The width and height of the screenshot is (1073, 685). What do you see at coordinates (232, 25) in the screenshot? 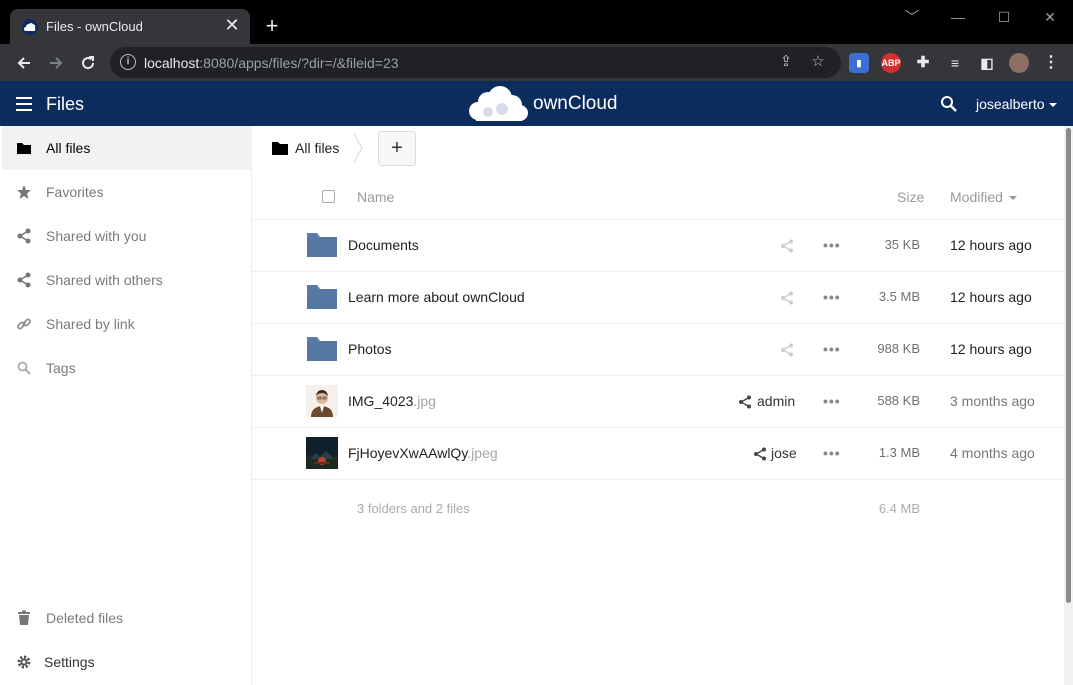
I see `tab-close-icon: ✕` at bounding box center [232, 25].